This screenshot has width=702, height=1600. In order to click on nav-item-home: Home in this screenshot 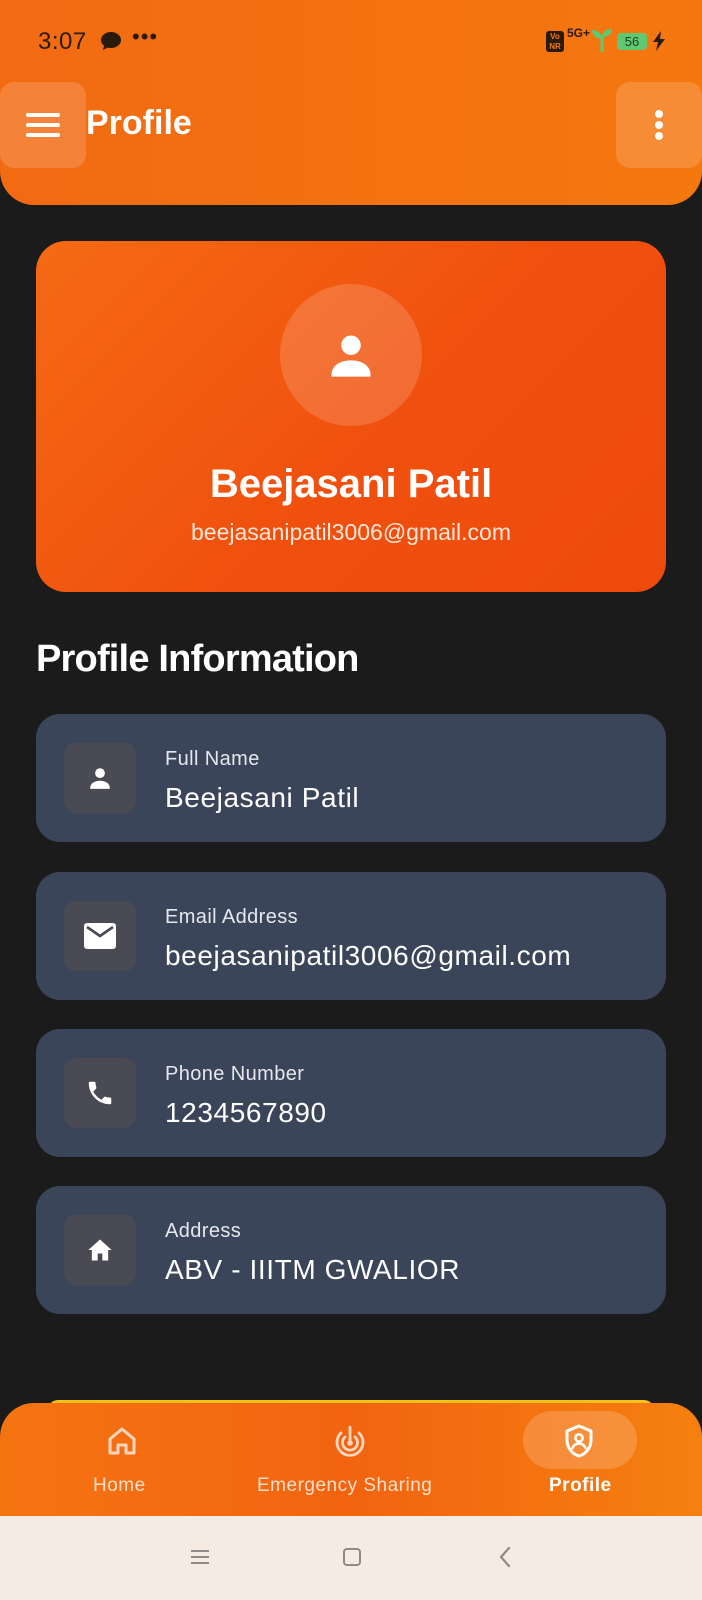, I will do `click(120, 1459)`.